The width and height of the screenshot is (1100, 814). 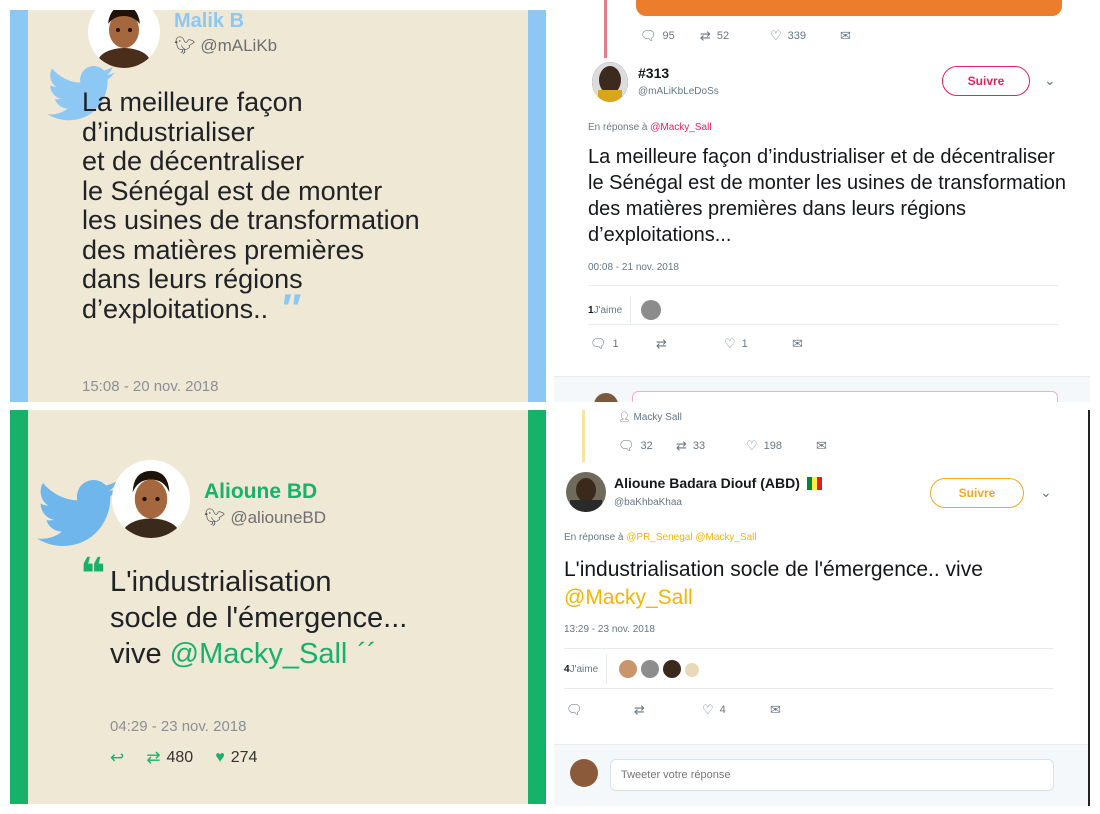 I want to click on reply-count: 95, so click(x=668, y=36).